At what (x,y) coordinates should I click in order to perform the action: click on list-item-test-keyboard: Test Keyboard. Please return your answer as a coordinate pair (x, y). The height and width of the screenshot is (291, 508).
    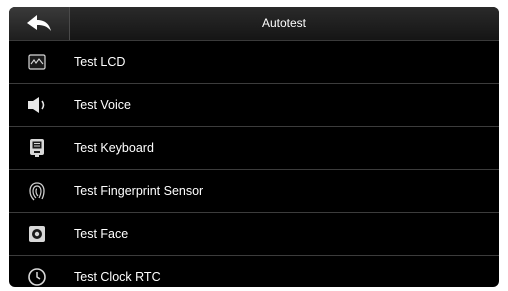
    Looking at the image, I should click on (254, 148).